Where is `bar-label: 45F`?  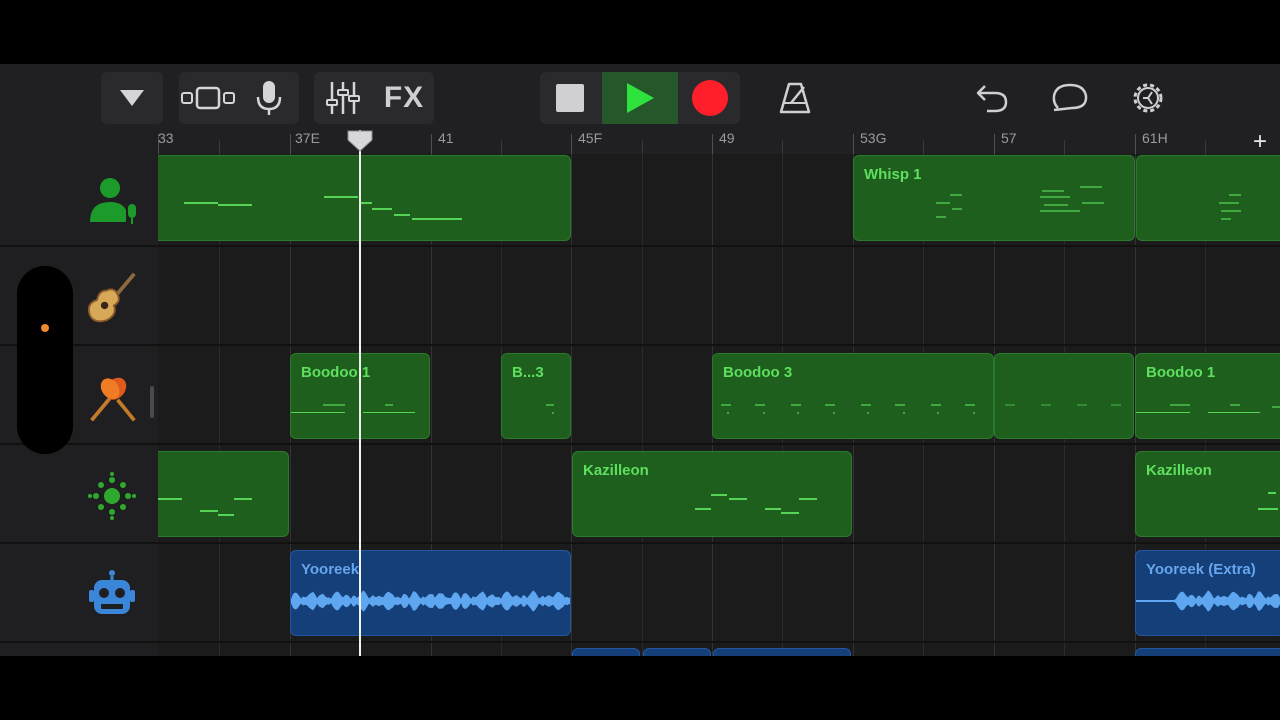 bar-label: 45F is located at coordinates (590, 138).